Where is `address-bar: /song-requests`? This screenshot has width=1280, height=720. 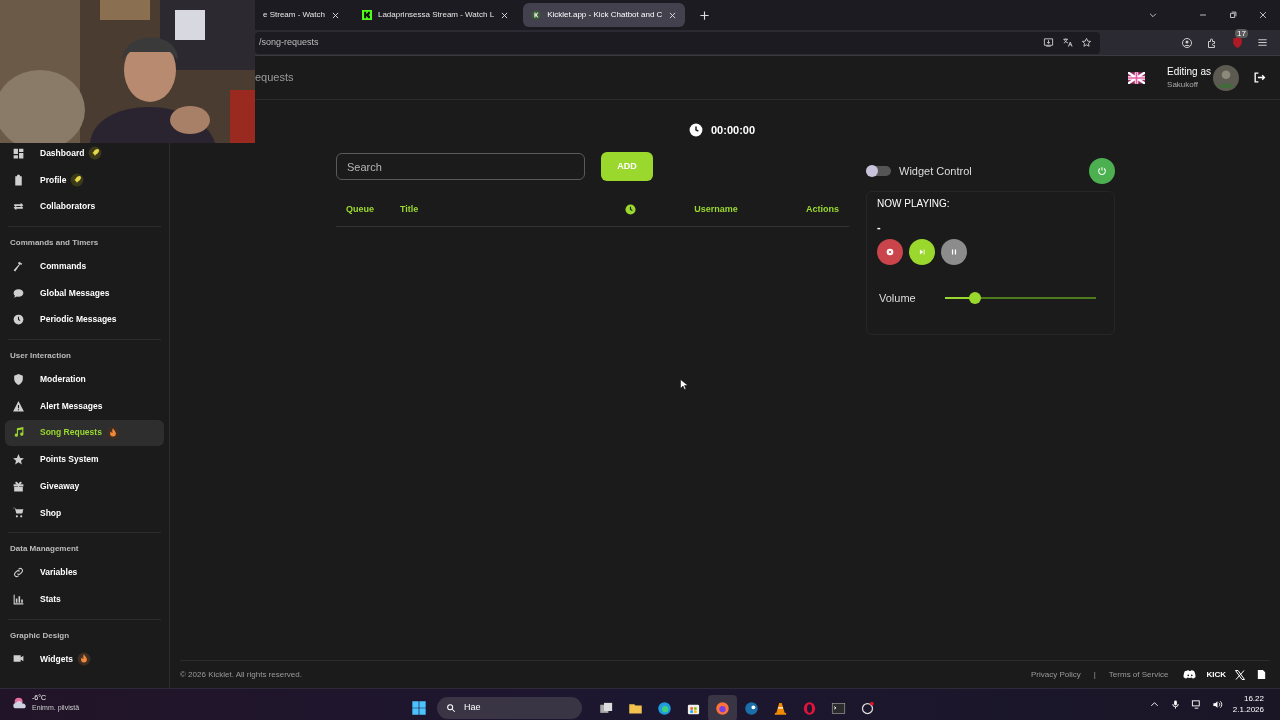
address-bar: /song-requests is located at coordinates (677, 42).